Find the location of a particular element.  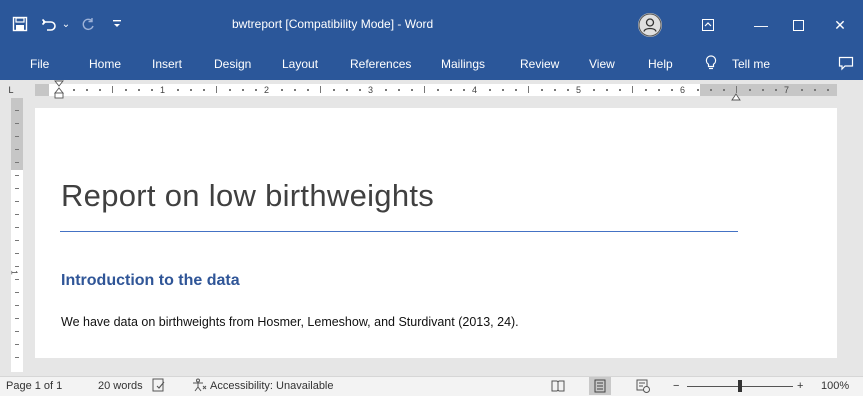

ruler-number: 2 is located at coordinates (267, 90).